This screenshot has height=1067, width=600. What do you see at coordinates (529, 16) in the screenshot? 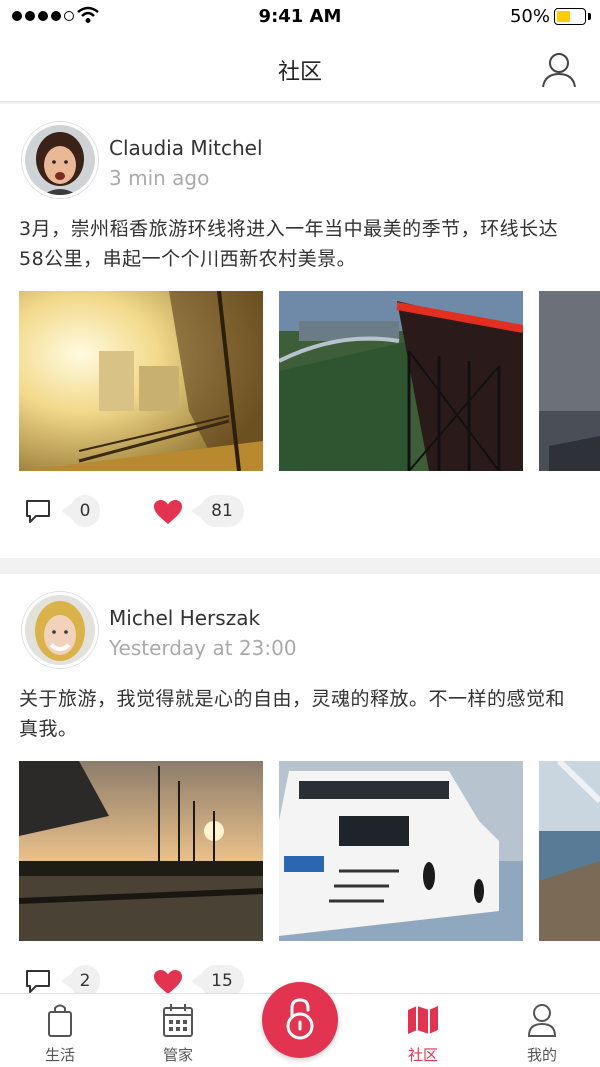
I see `battery-percent: 50%` at bounding box center [529, 16].